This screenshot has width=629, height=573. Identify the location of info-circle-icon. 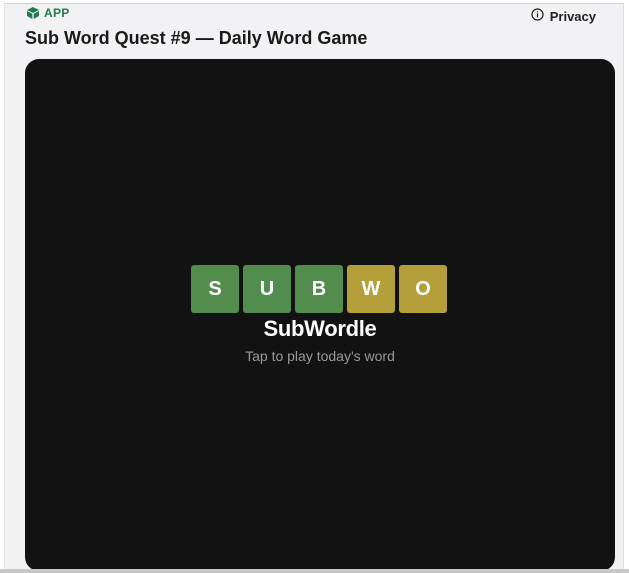
(537, 16).